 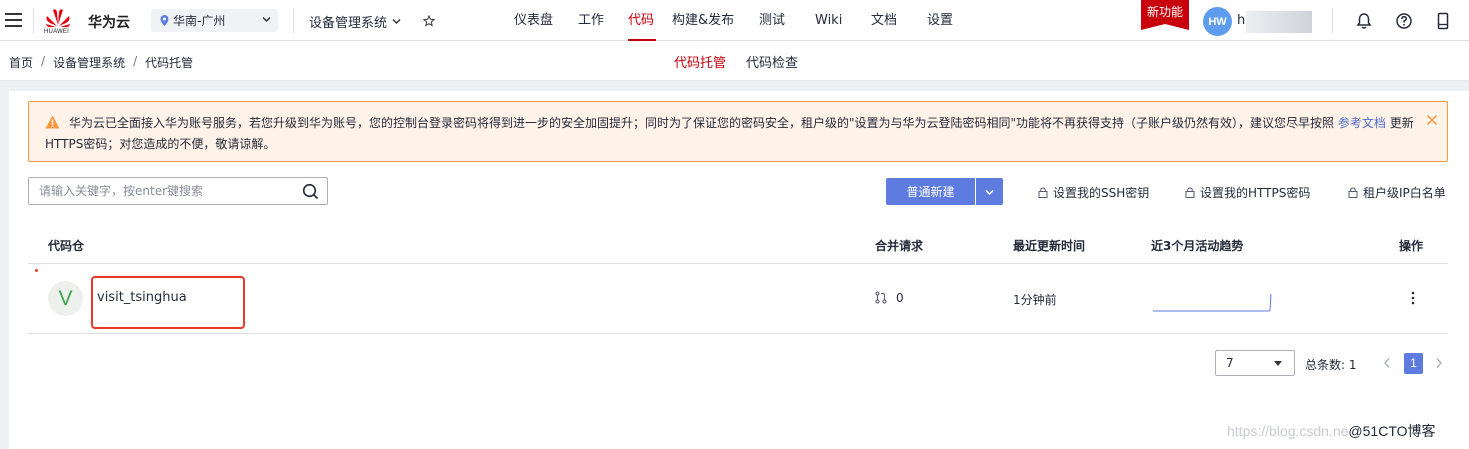 I want to click on merge-request-count: 0, so click(x=900, y=298).